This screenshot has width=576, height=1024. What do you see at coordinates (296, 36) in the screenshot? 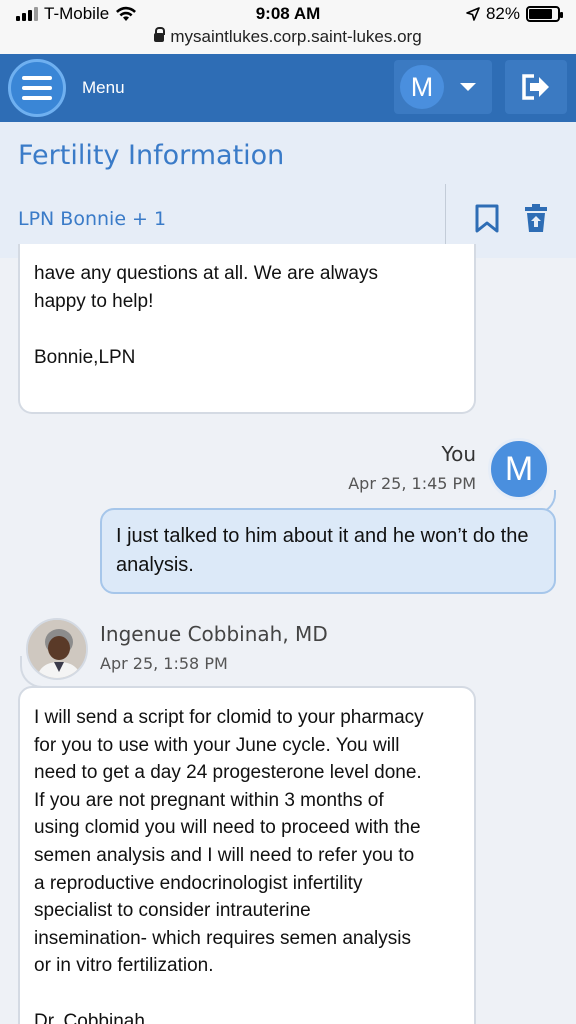
I see `url-text: mysaintlukes.corp.saint-lukes.org` at bounding box center [296, 36].